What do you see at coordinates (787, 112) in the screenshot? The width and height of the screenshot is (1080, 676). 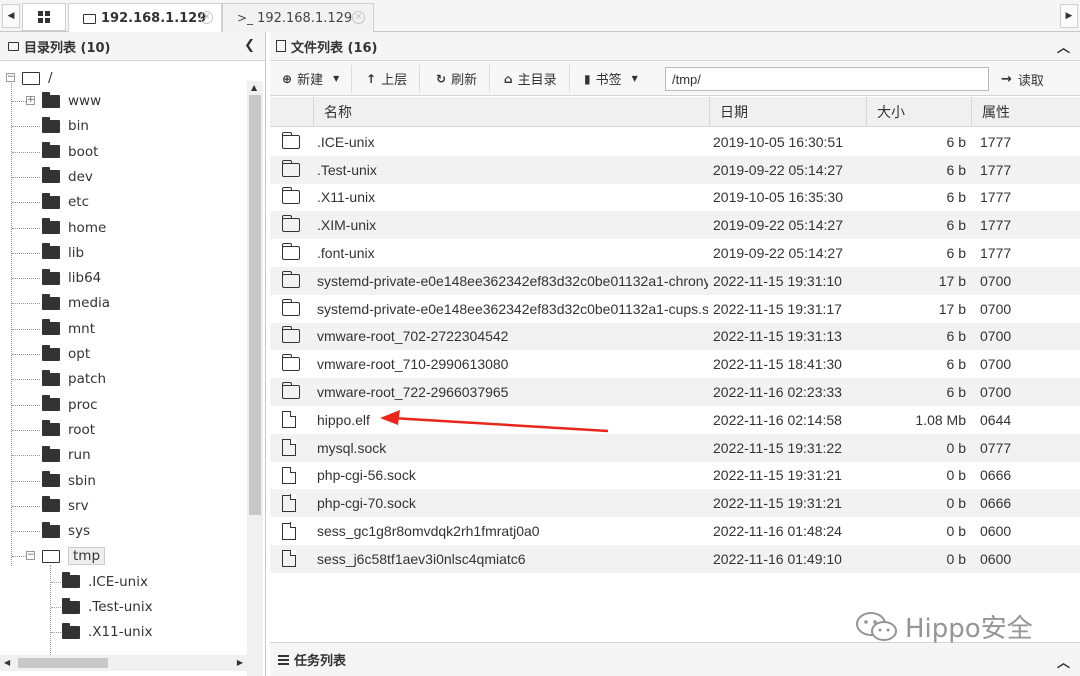 I see `column-header-date: 日期` at bounding box center [787, 112].